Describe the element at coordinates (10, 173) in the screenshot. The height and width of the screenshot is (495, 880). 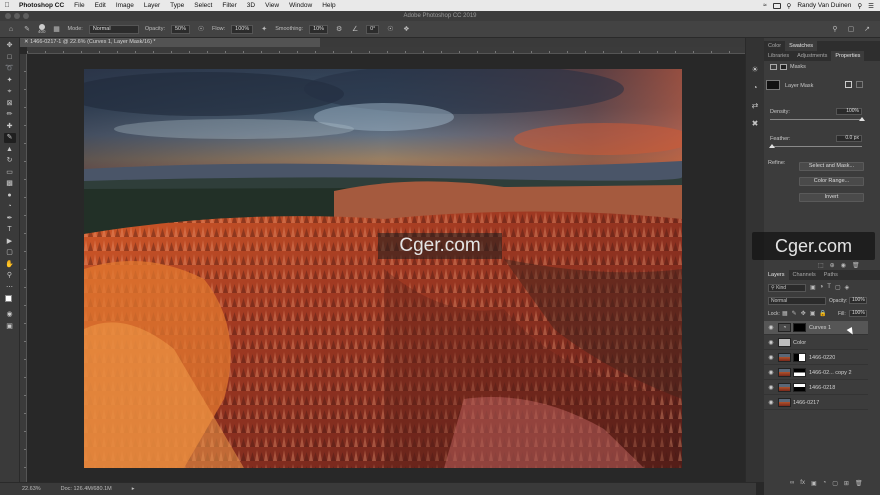
I see `eraser-tool-icon: ▭` at that location.